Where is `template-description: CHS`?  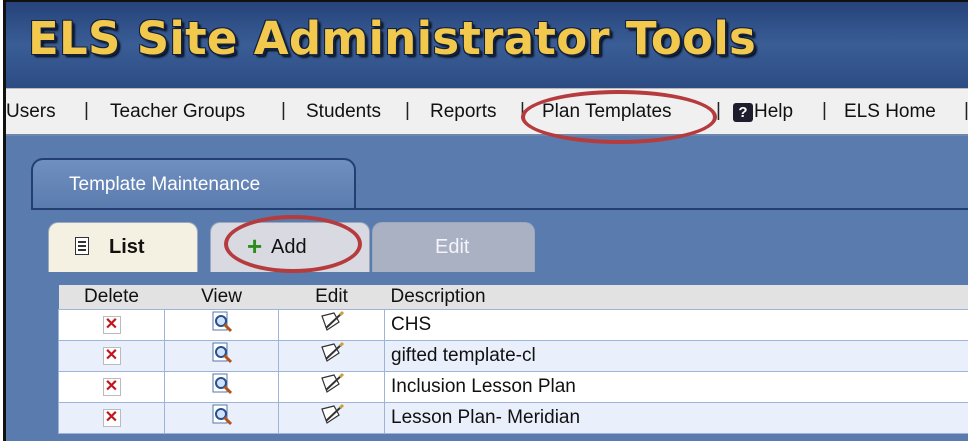
template-description: CHS is located at coordinates (676, 325).